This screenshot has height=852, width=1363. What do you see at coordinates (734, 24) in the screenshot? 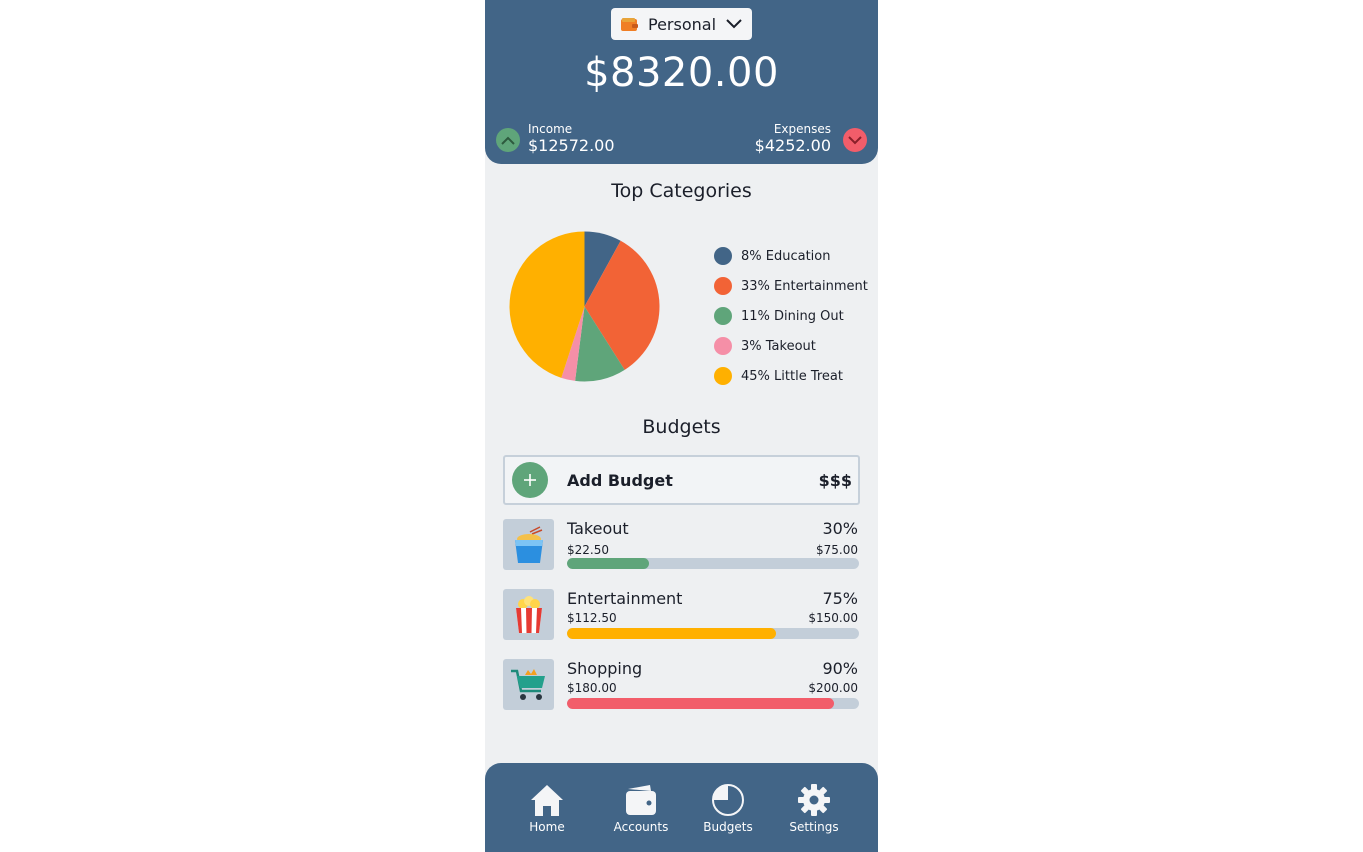
I see `chevron-down-icon` at bounding box center [734, 24].